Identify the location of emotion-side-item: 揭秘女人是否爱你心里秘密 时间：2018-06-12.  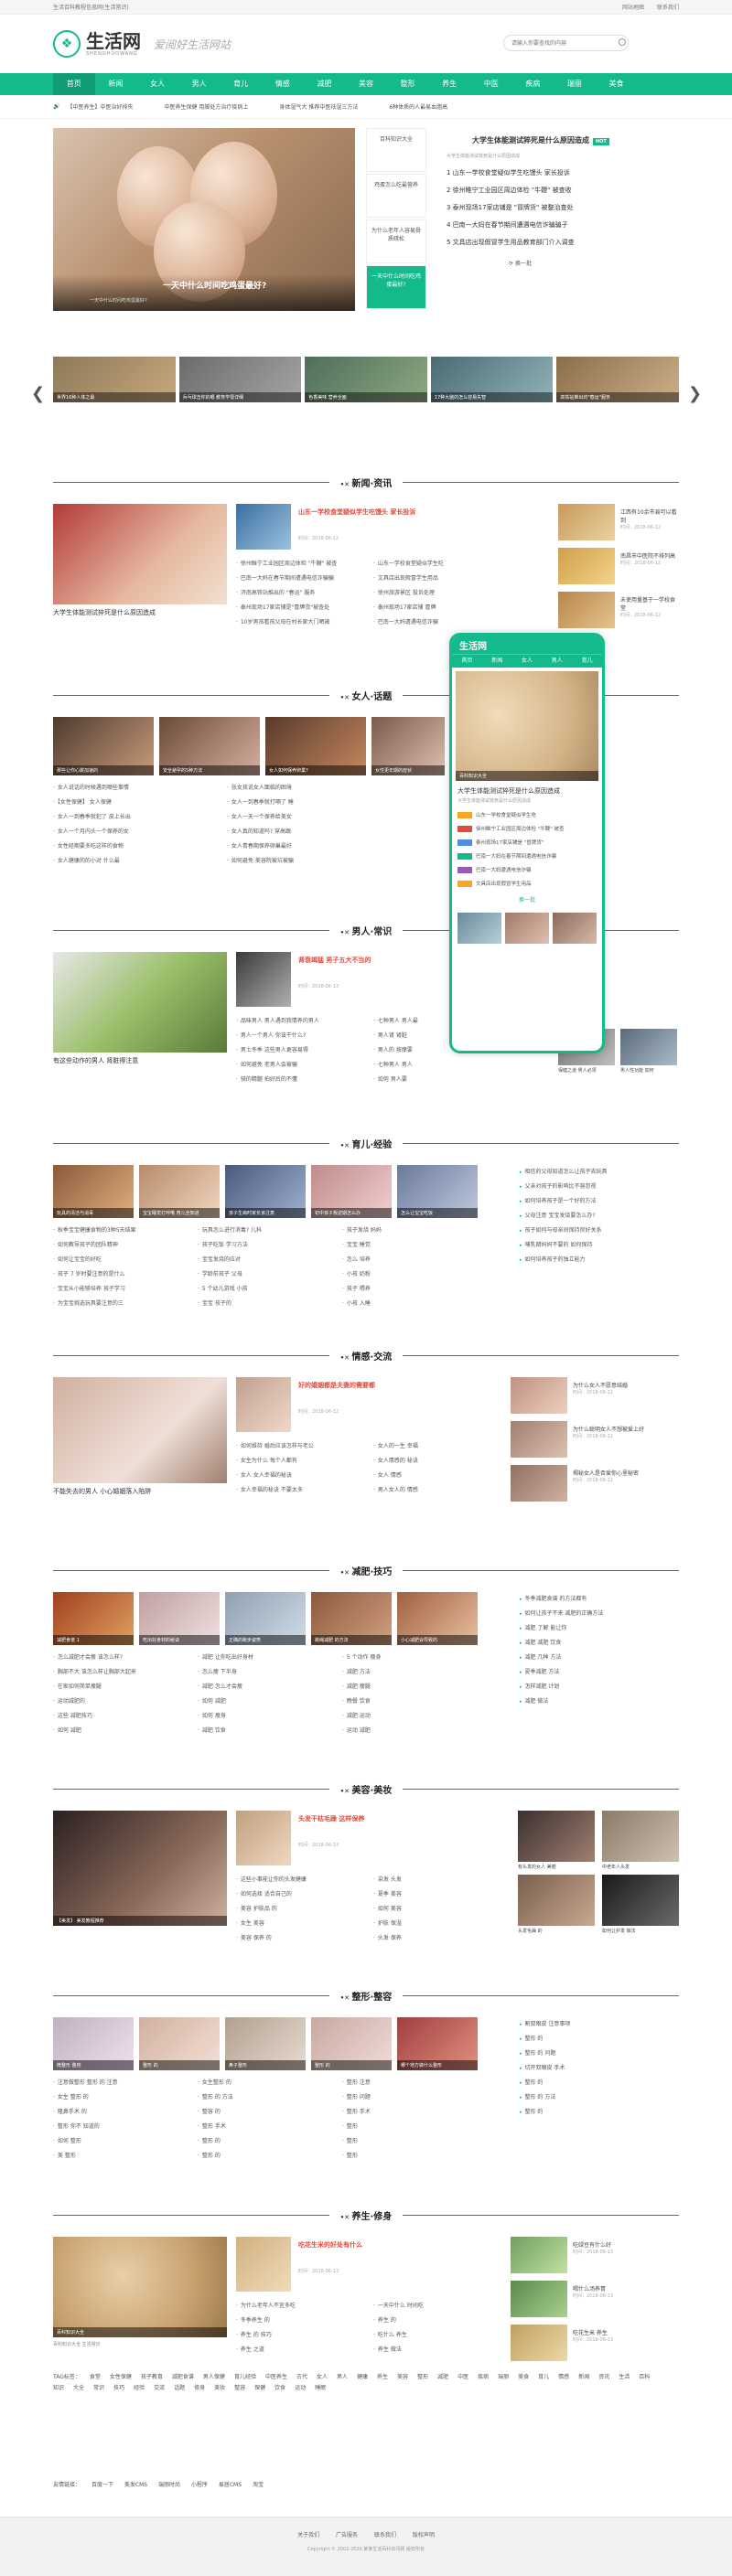
(626, 1476).